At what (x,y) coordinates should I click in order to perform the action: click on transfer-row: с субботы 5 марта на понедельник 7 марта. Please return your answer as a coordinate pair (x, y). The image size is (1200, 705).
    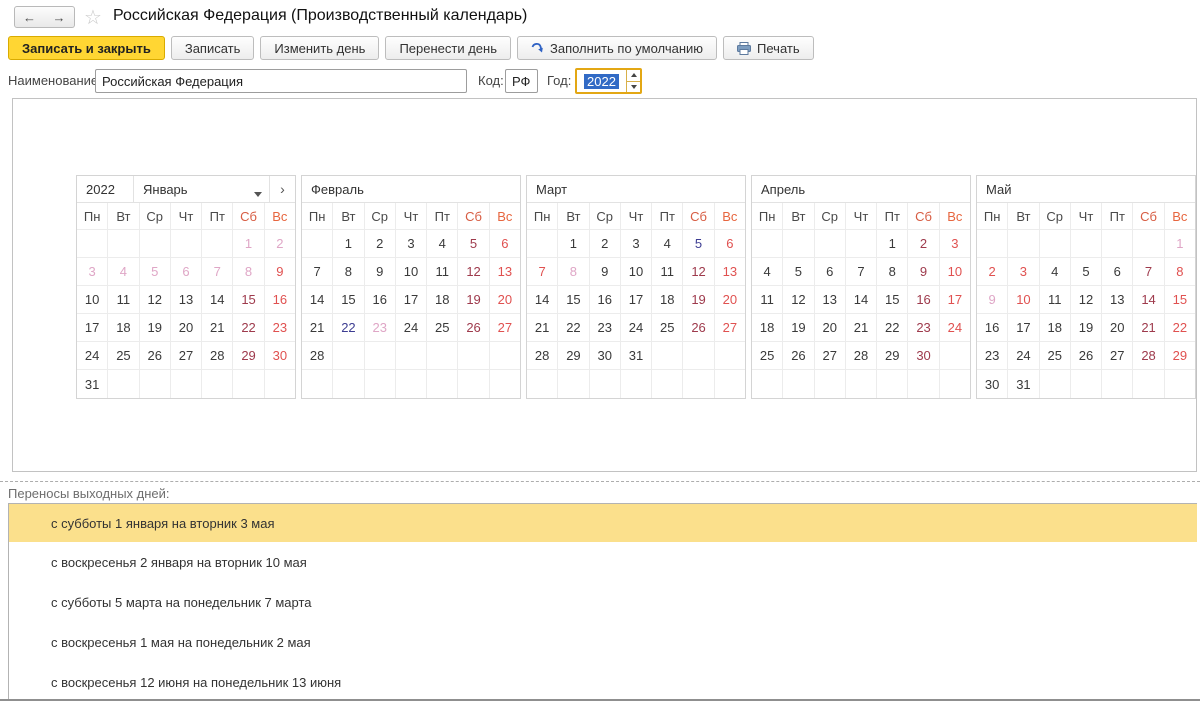
    Looking at the image, I should click on (603, 602).